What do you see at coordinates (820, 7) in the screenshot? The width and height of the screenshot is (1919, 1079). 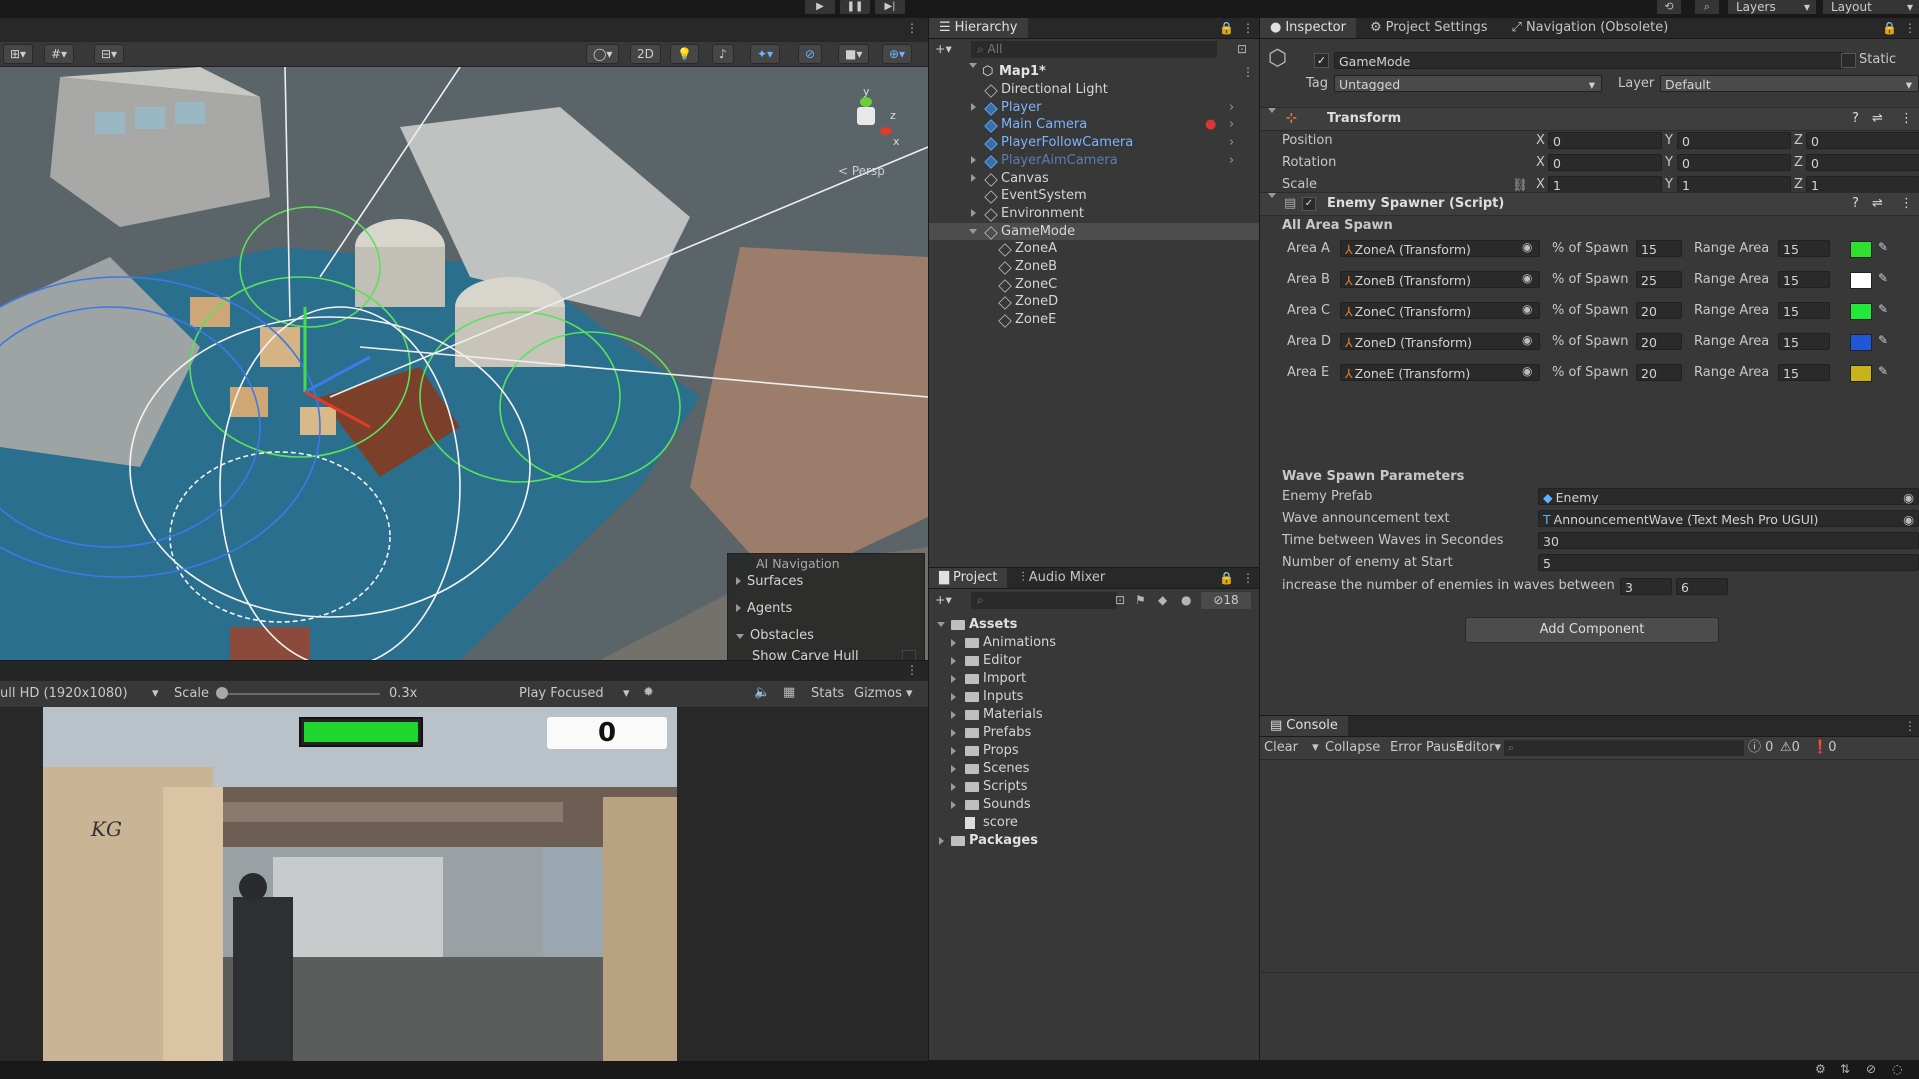 I see `play-button: ▶` at bounding box center [820, 7].